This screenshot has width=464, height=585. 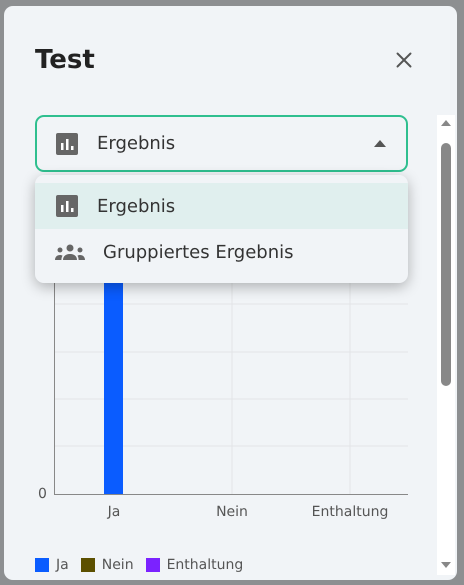 I want to click on legend-label: Ja, so click(x=62, y=565).